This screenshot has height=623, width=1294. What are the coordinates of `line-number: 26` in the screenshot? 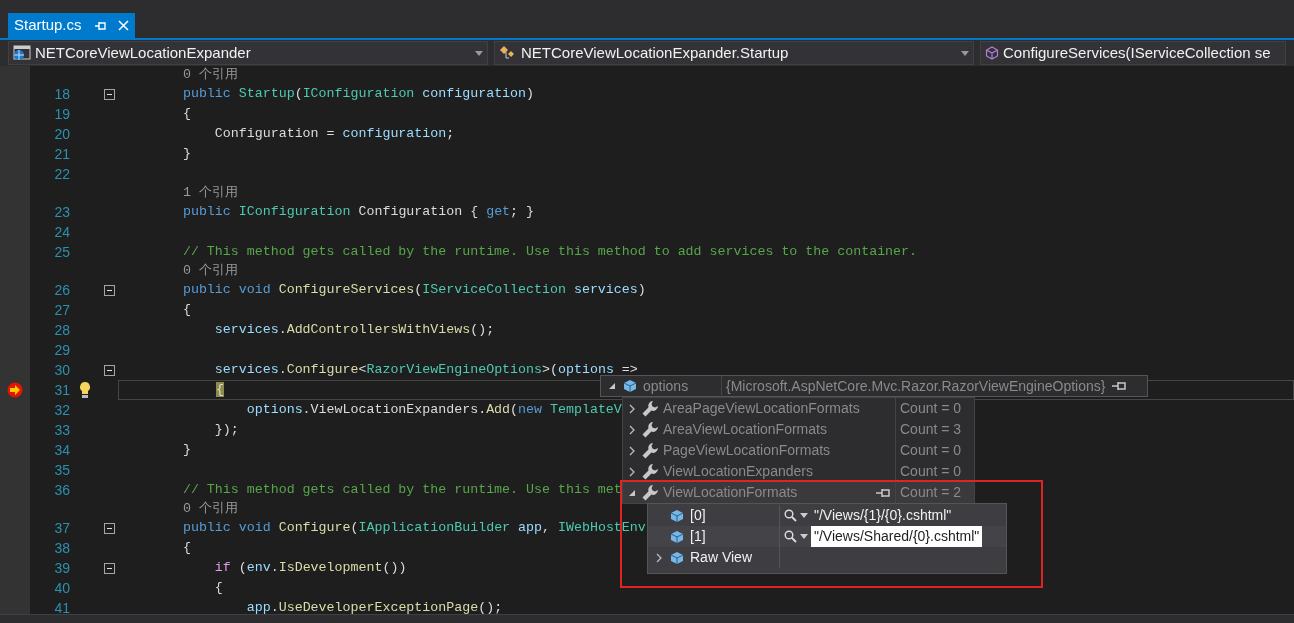 It's located at (61, 290).